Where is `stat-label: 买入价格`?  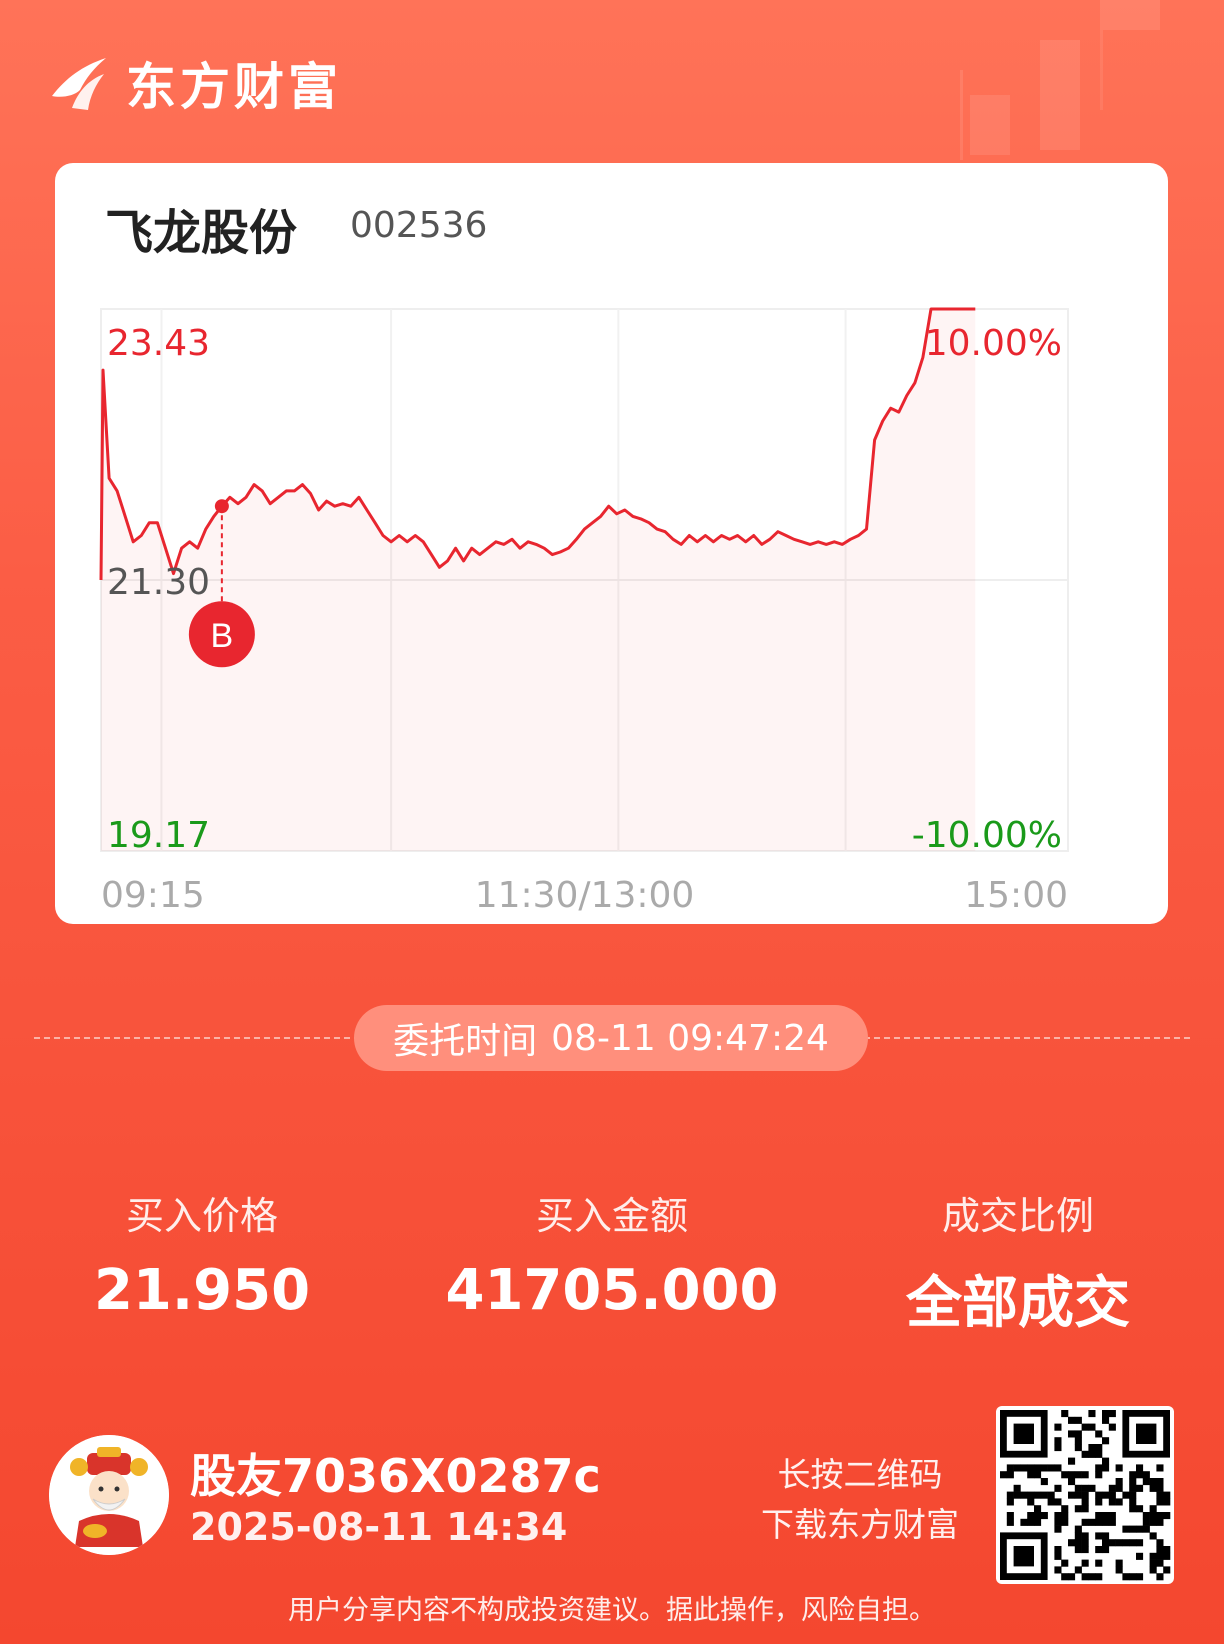 stat-label: 买入价格 is located at coordinates (201, 1216).